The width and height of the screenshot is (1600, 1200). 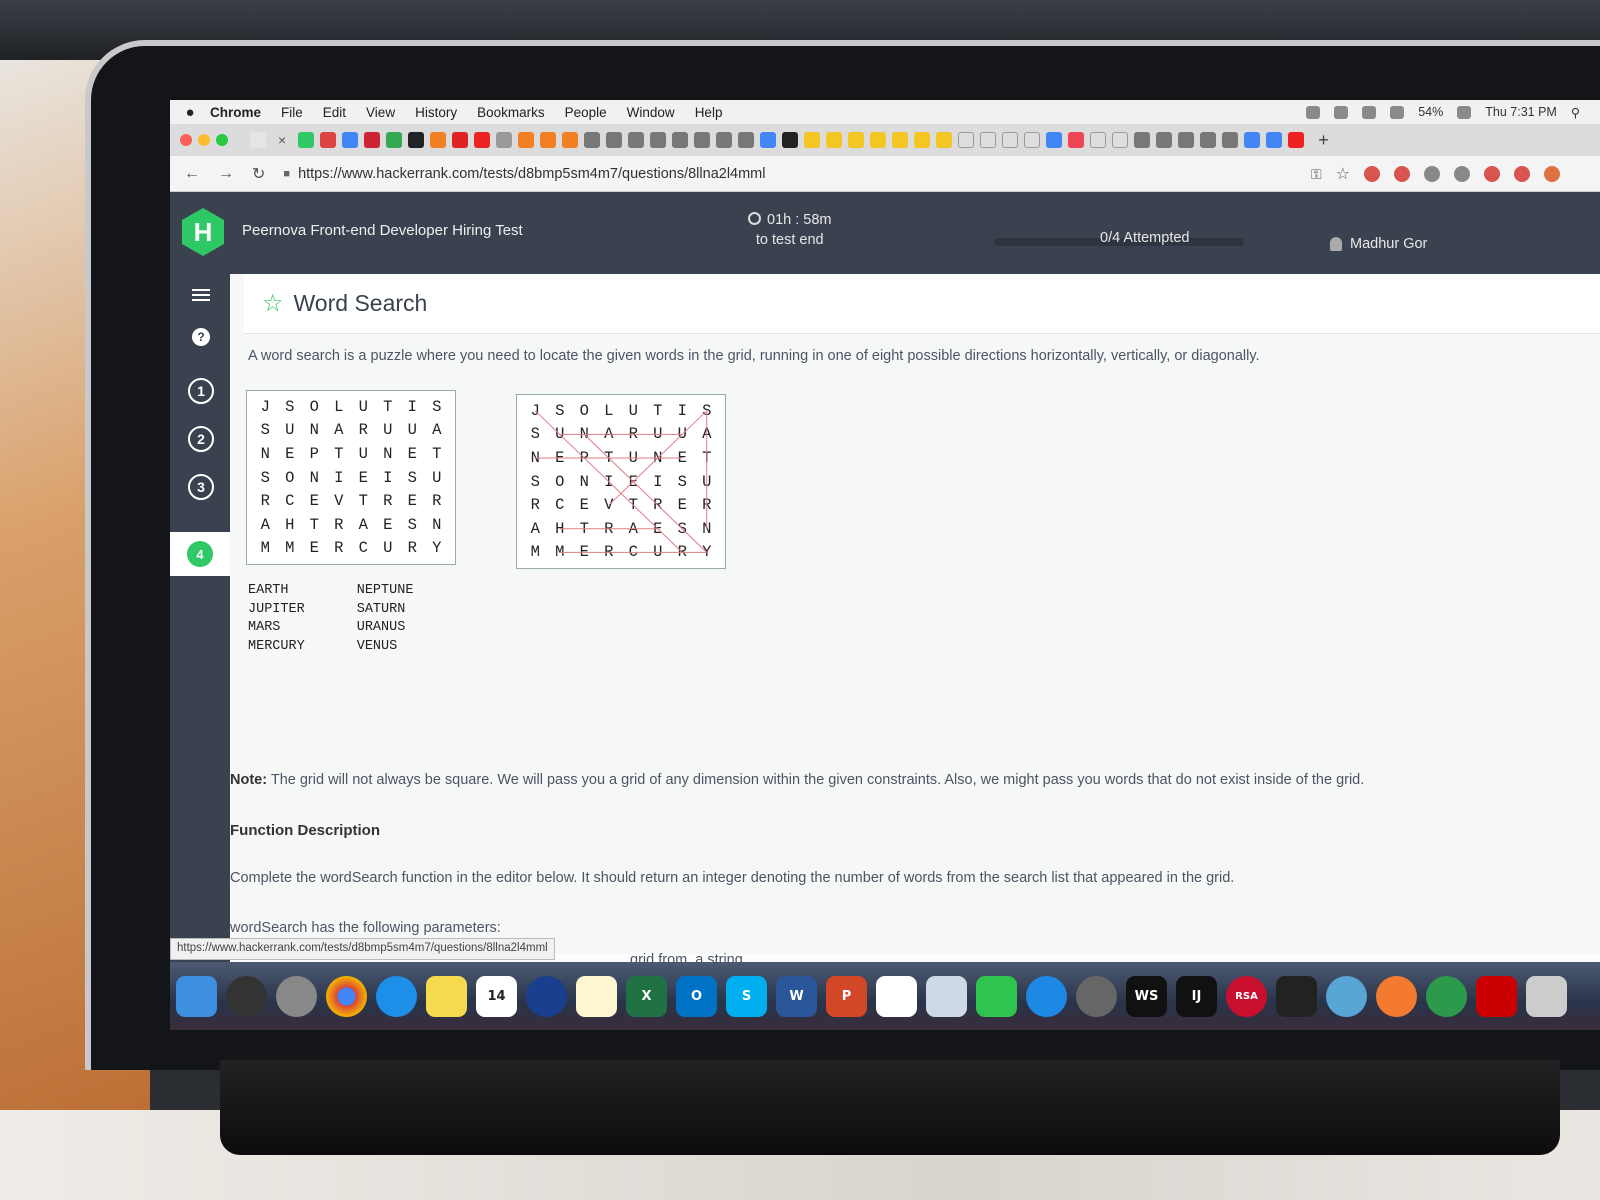 What do you see at coordinates (186, 140) in the screenshot?
I see `window-close-icon` at bounding box center [186, 140].